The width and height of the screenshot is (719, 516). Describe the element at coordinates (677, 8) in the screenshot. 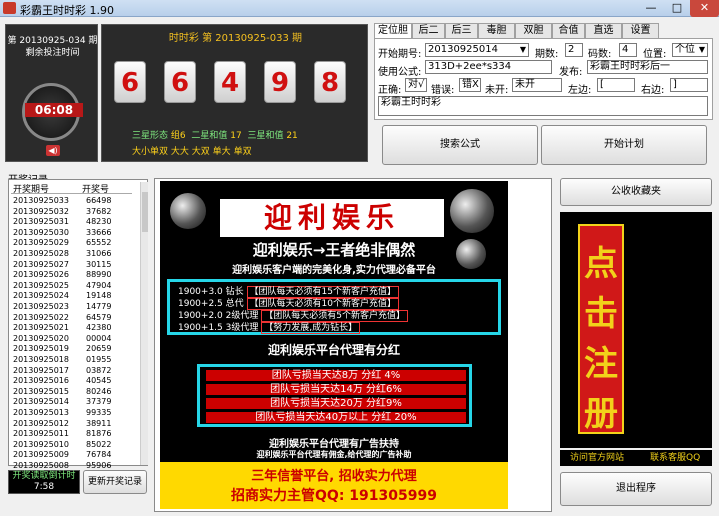

I see `maximize-button: □` at that location.